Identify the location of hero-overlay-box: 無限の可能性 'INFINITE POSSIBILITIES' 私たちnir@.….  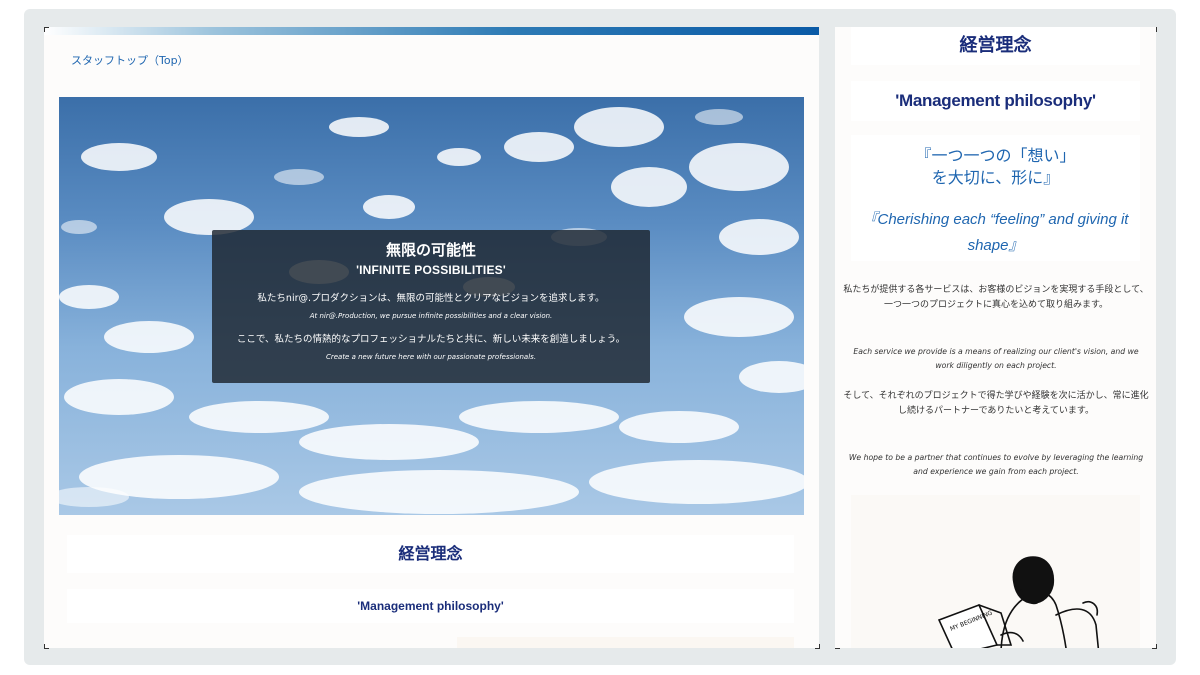
(431, 306).